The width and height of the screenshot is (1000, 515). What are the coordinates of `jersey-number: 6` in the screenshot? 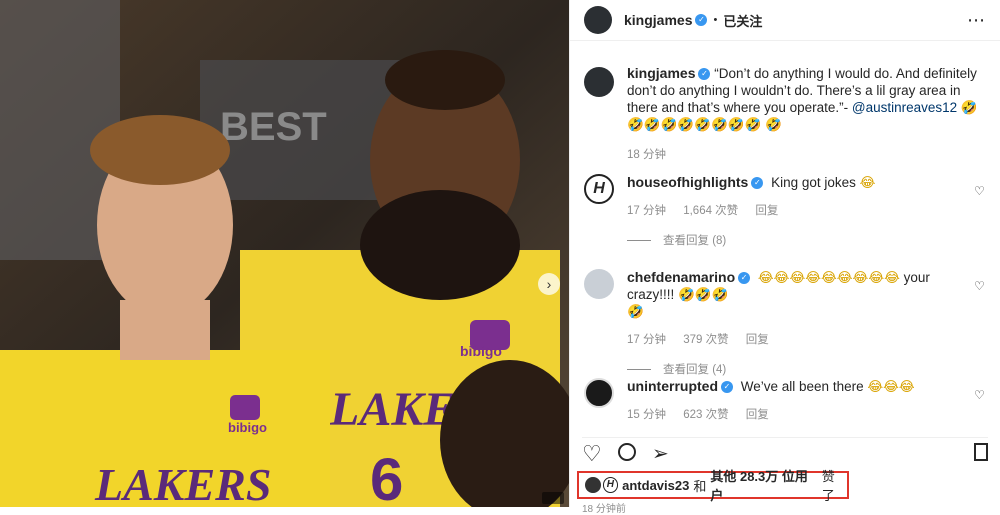 It's located at (386, 476).